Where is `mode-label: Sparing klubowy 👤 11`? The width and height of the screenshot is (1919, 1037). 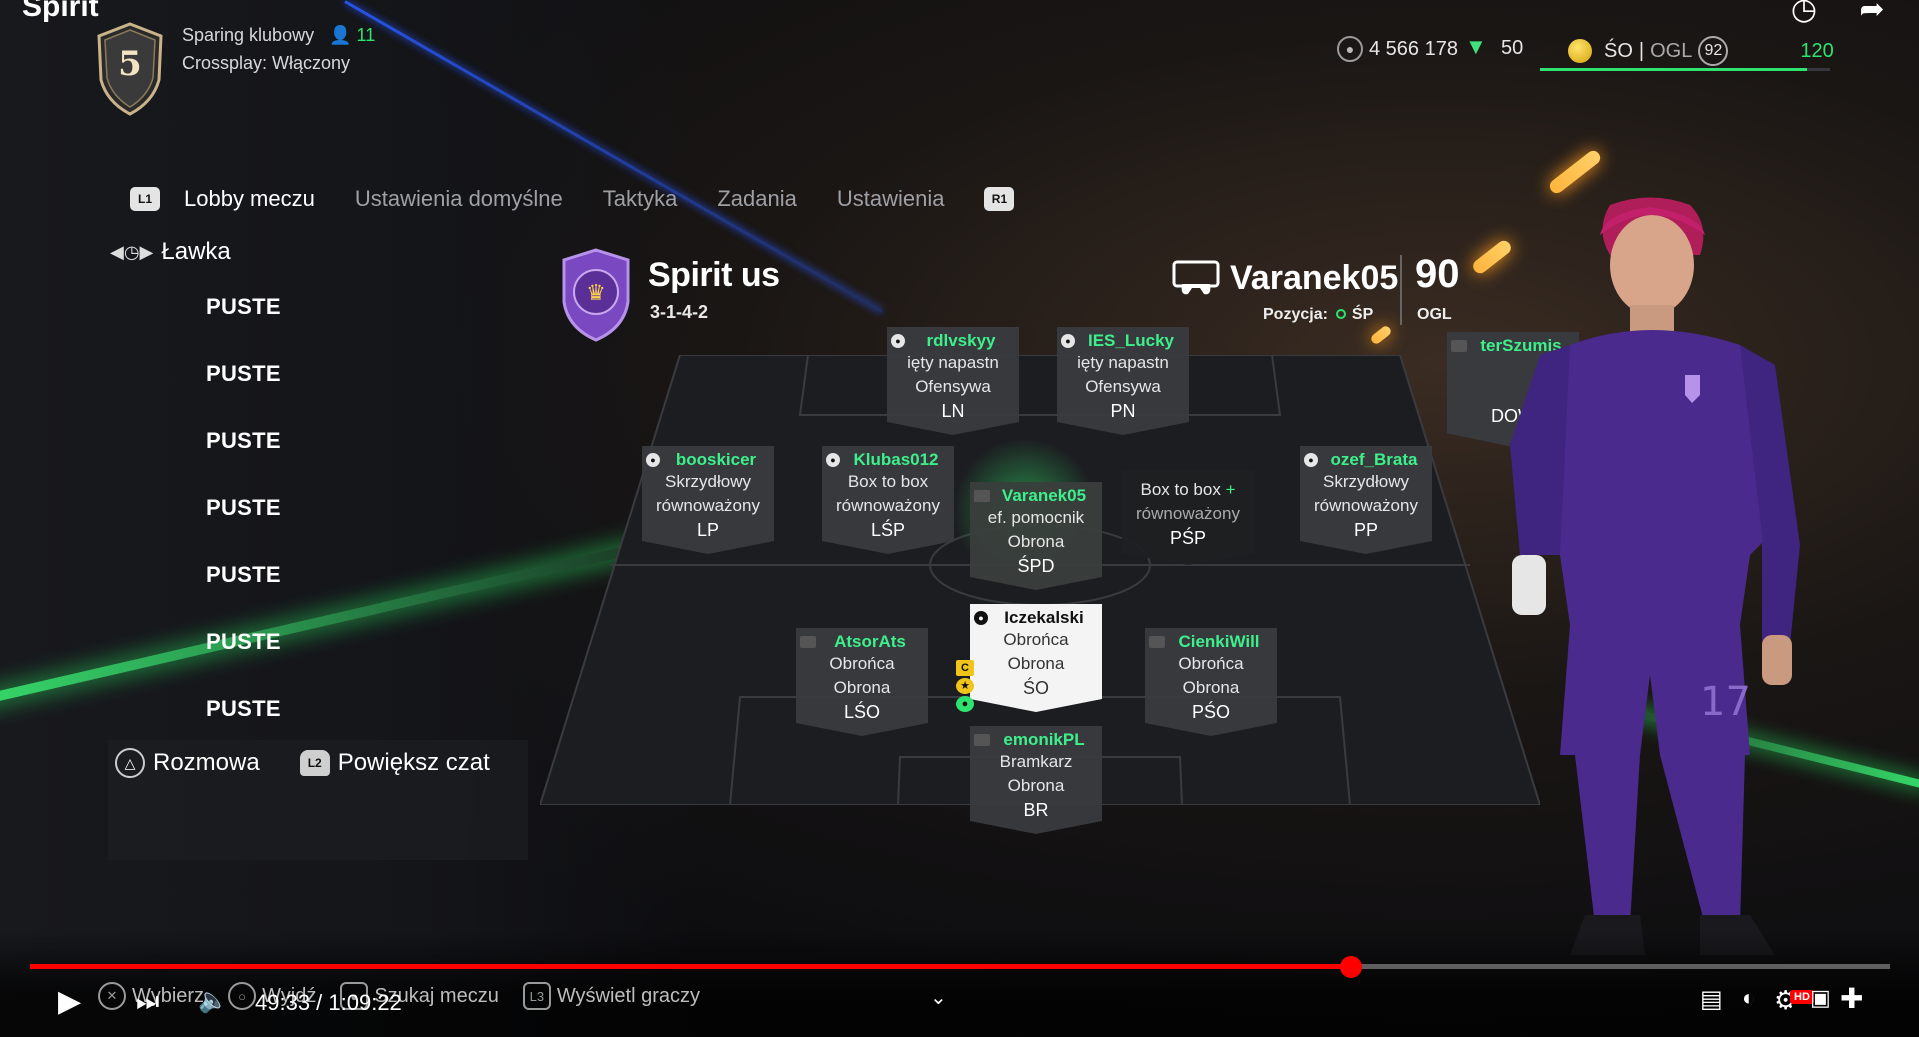
mode-label: Sparing klubowy 👤 11 is located at coordinates (278, 35).